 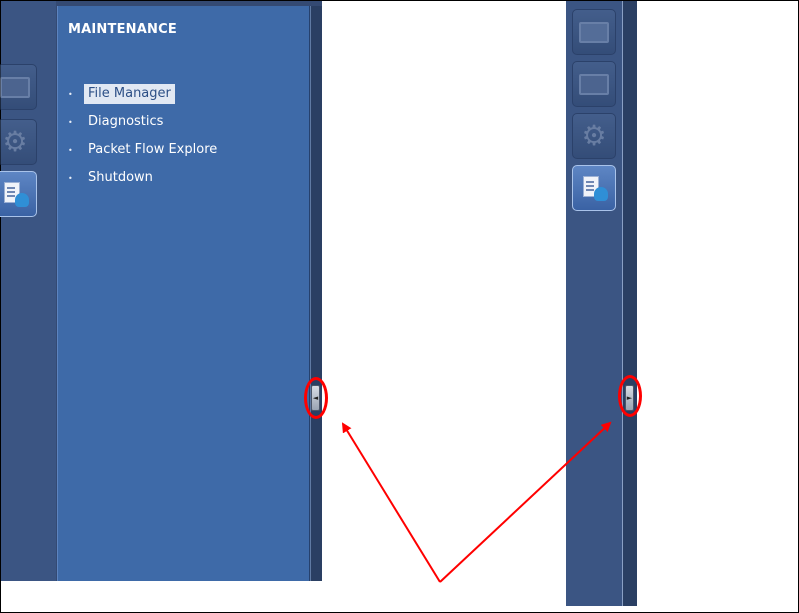 I want to click on arrow-to-collapse-button, so click(x=391, y=502).